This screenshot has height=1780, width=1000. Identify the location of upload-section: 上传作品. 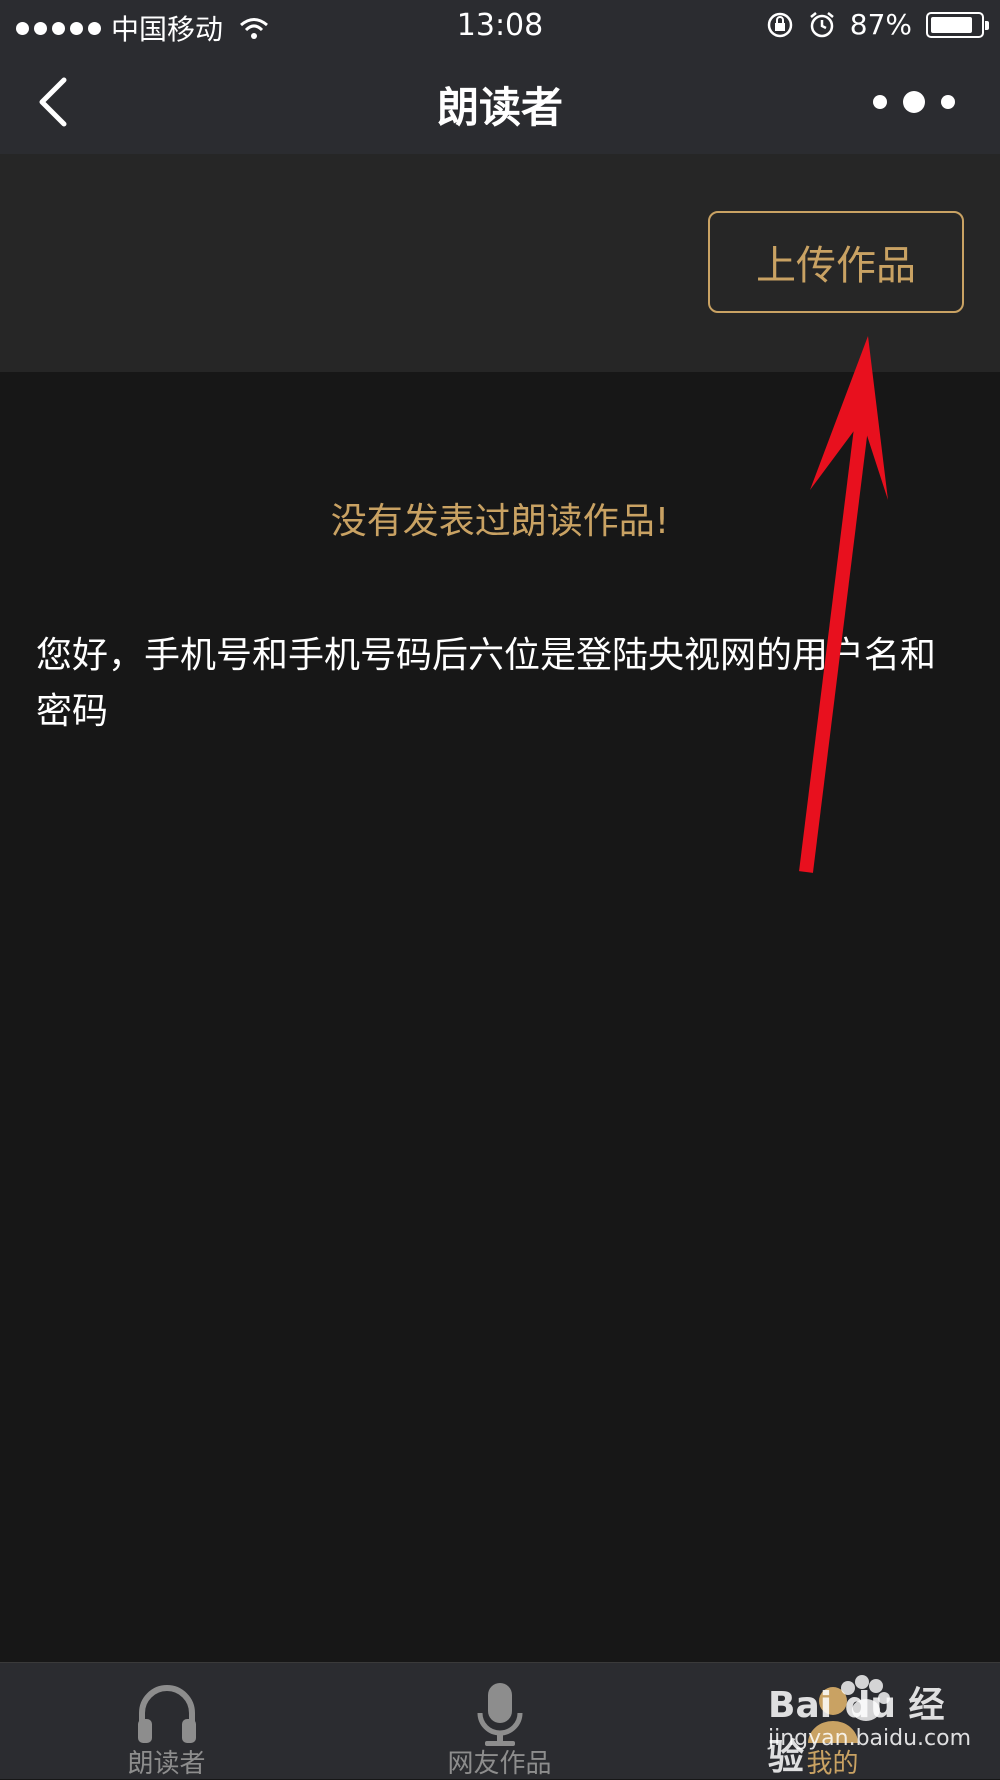
(500, 263).